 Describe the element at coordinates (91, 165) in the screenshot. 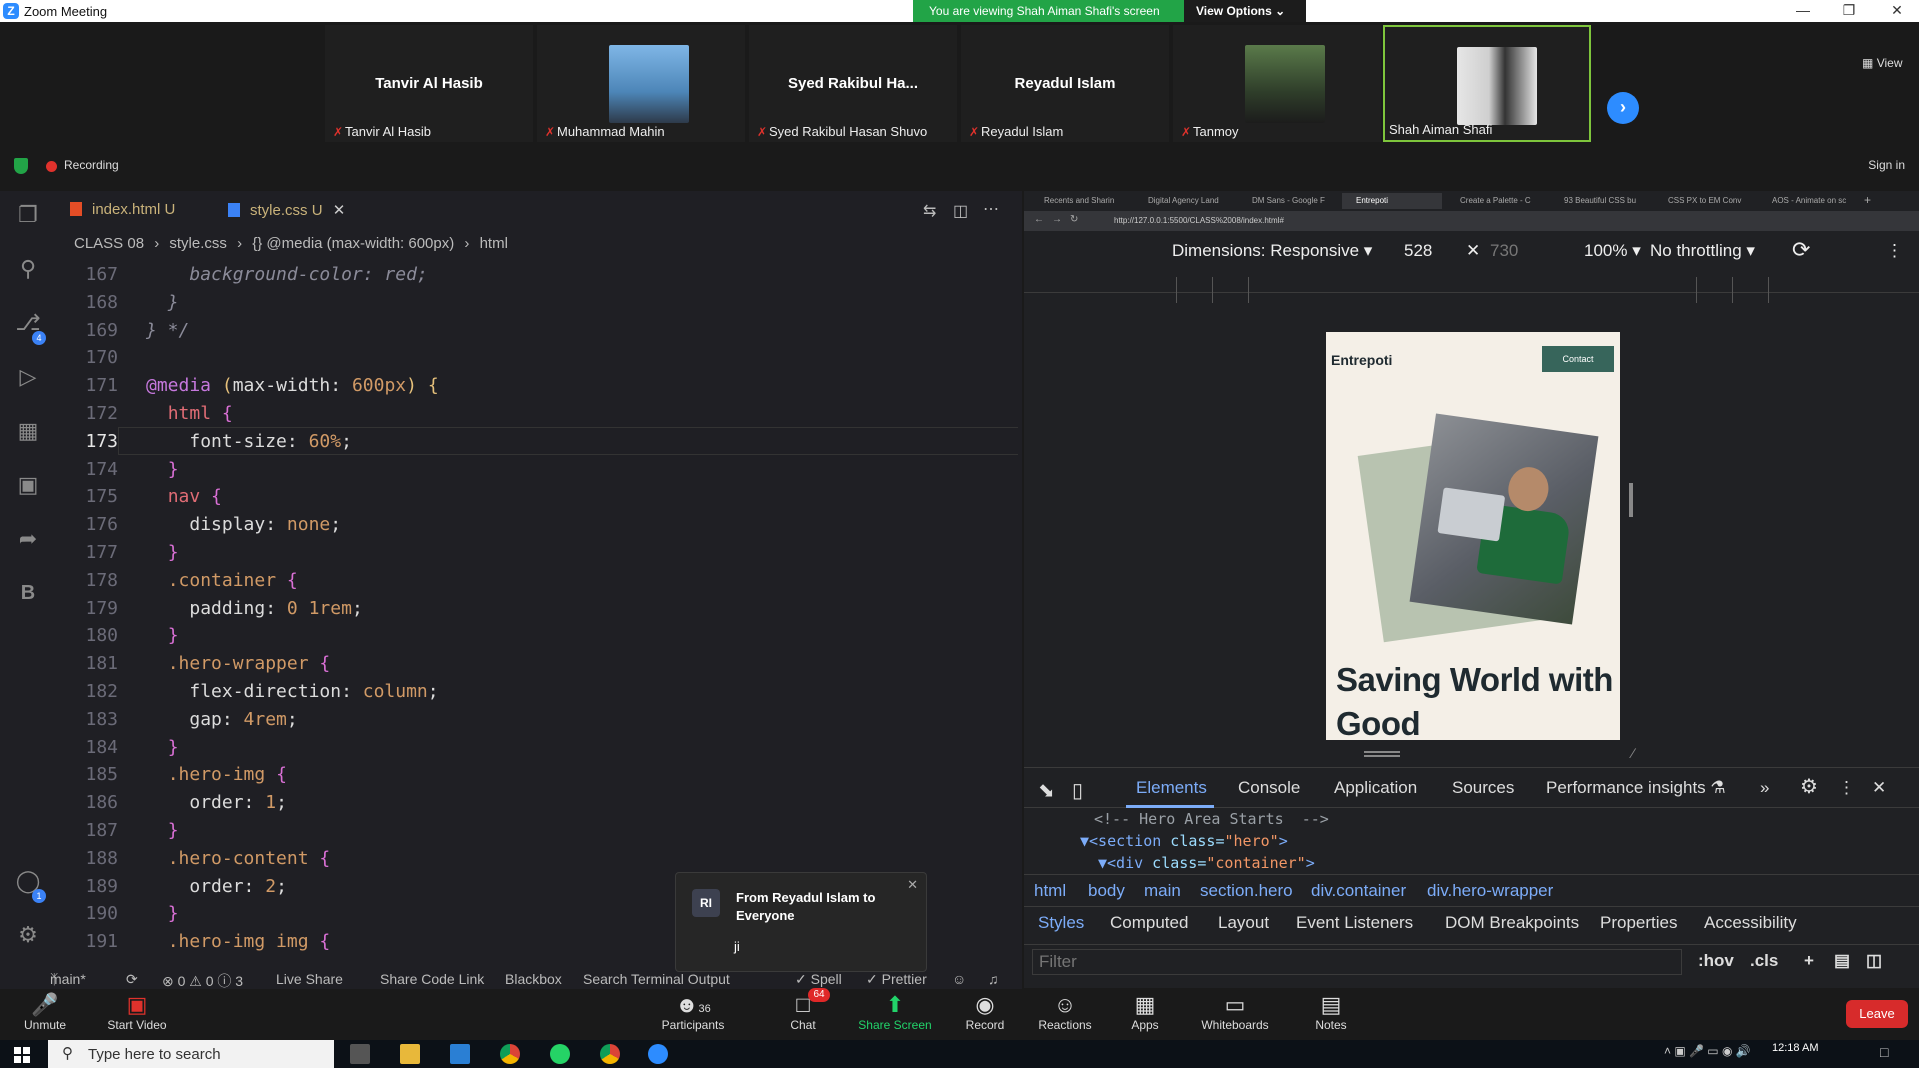

I see `recording-label: Recording` at that location.